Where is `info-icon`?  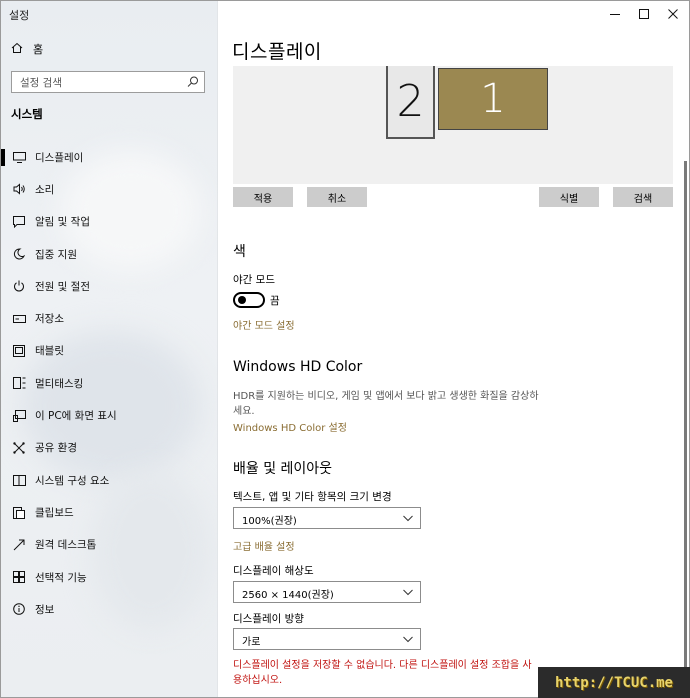
info-icon is located at coordinates (19, 609).